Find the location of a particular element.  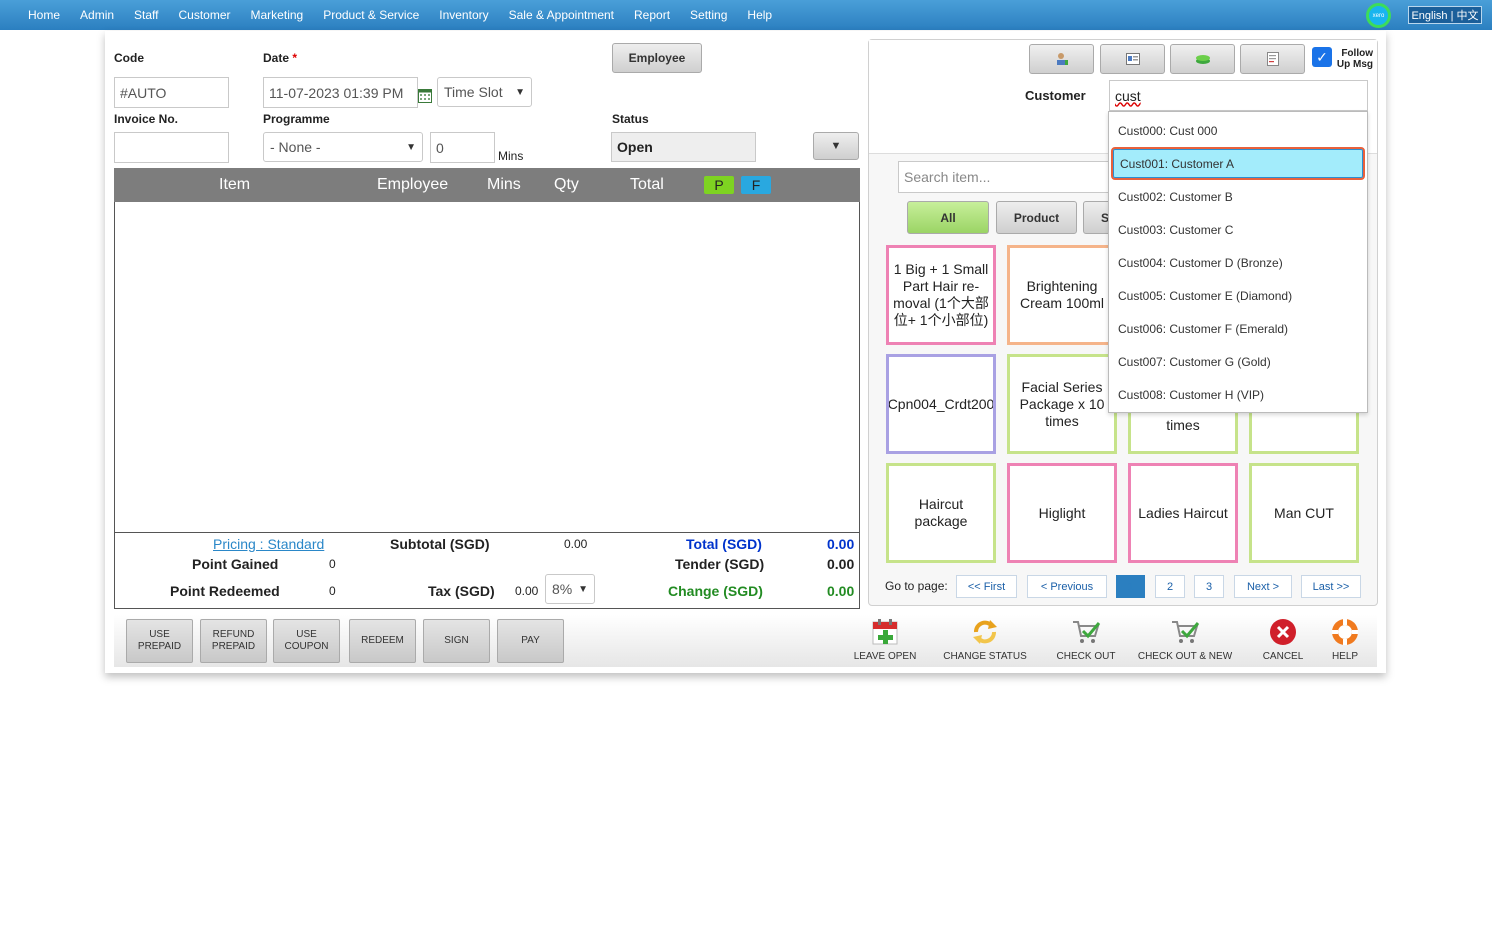

col-qty: Qty is located at coordinates (566, 184).